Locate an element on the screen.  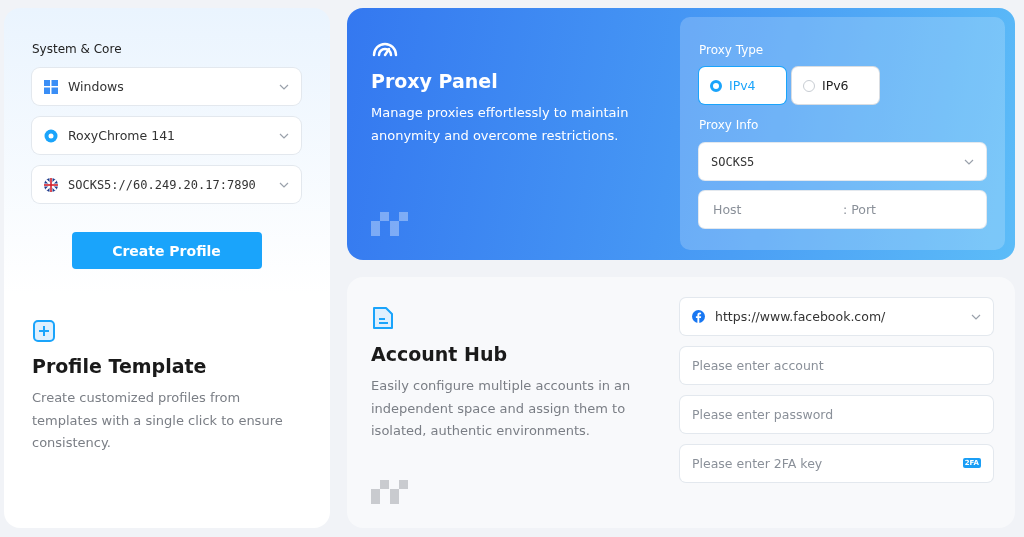
proxy-info-label: Proxy Info is located at coordinates (729, 125).